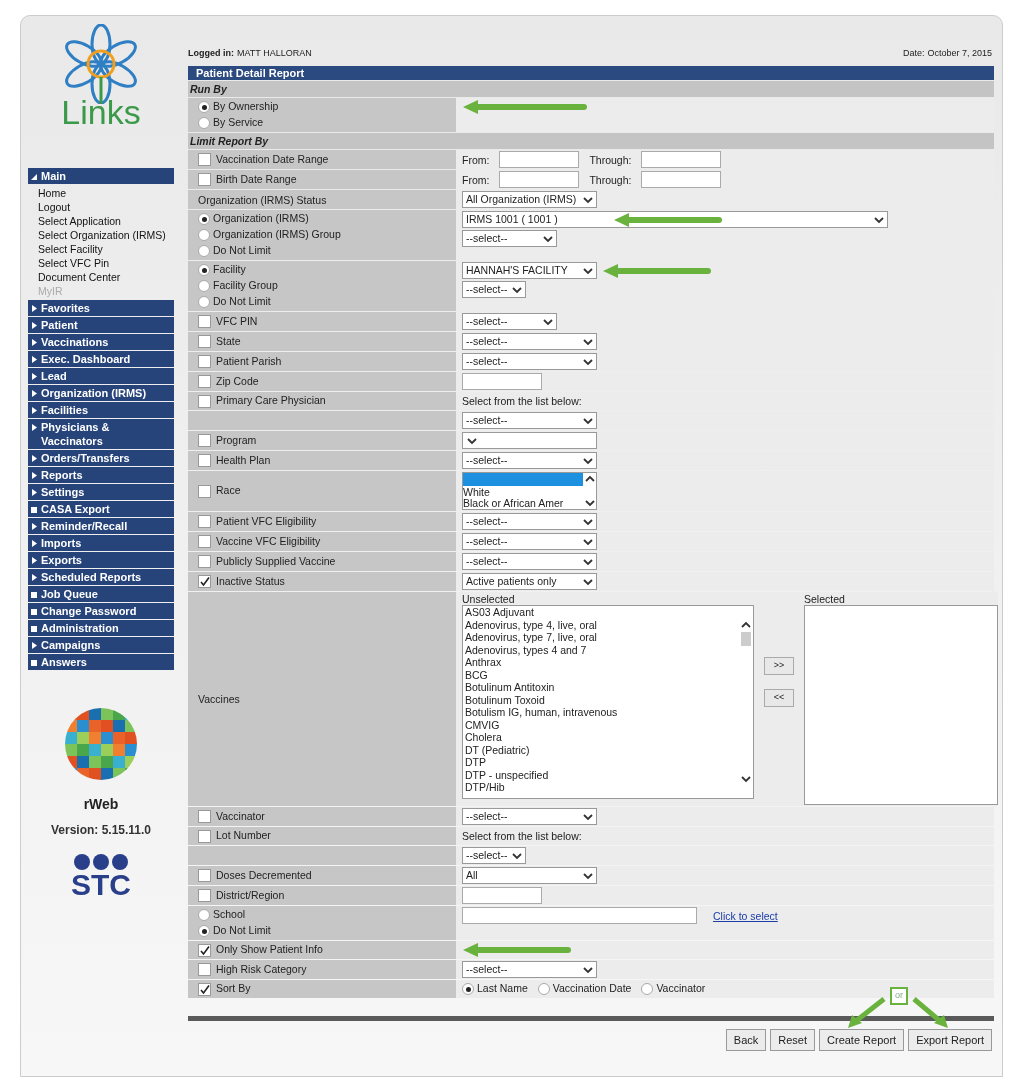  I want to click on submenu-link: Logout, so click(106, 207).